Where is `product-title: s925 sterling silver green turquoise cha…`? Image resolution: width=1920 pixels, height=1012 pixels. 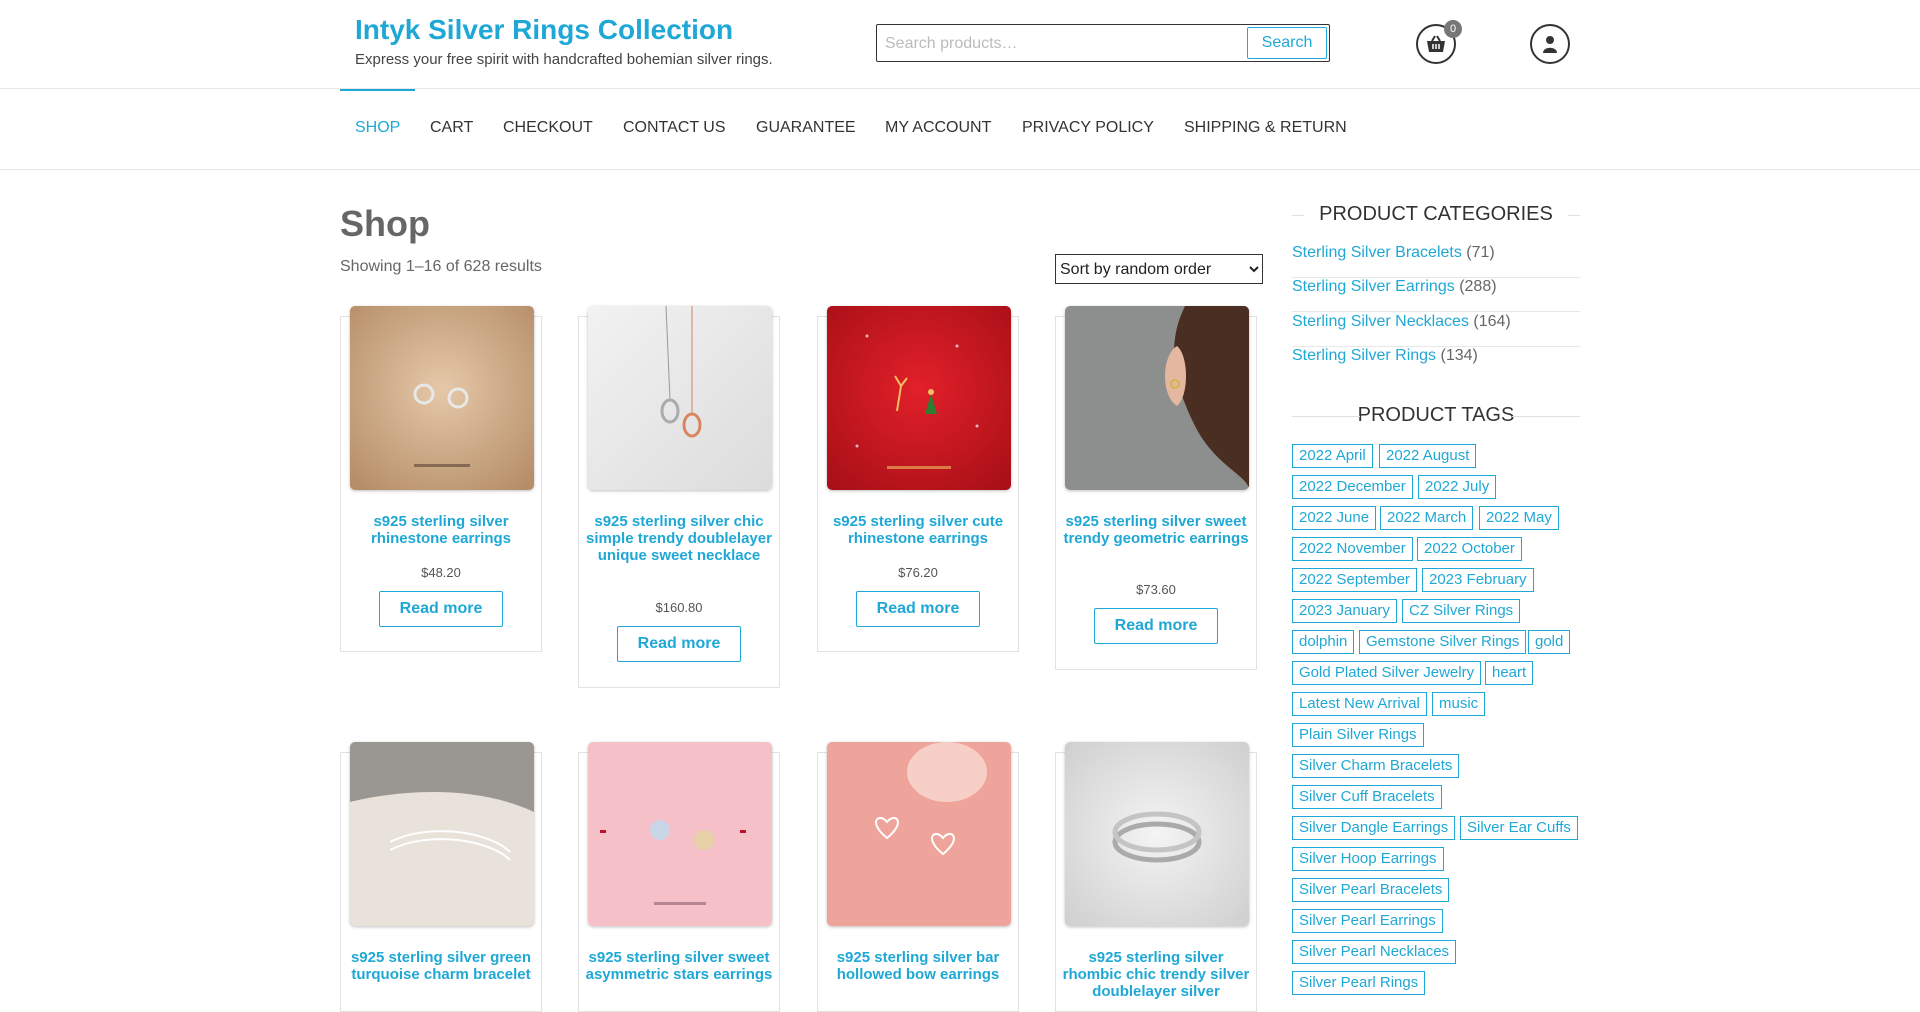
product-title: s925 sterling silver green turquoise cha… is located at coordinates (441, 966).